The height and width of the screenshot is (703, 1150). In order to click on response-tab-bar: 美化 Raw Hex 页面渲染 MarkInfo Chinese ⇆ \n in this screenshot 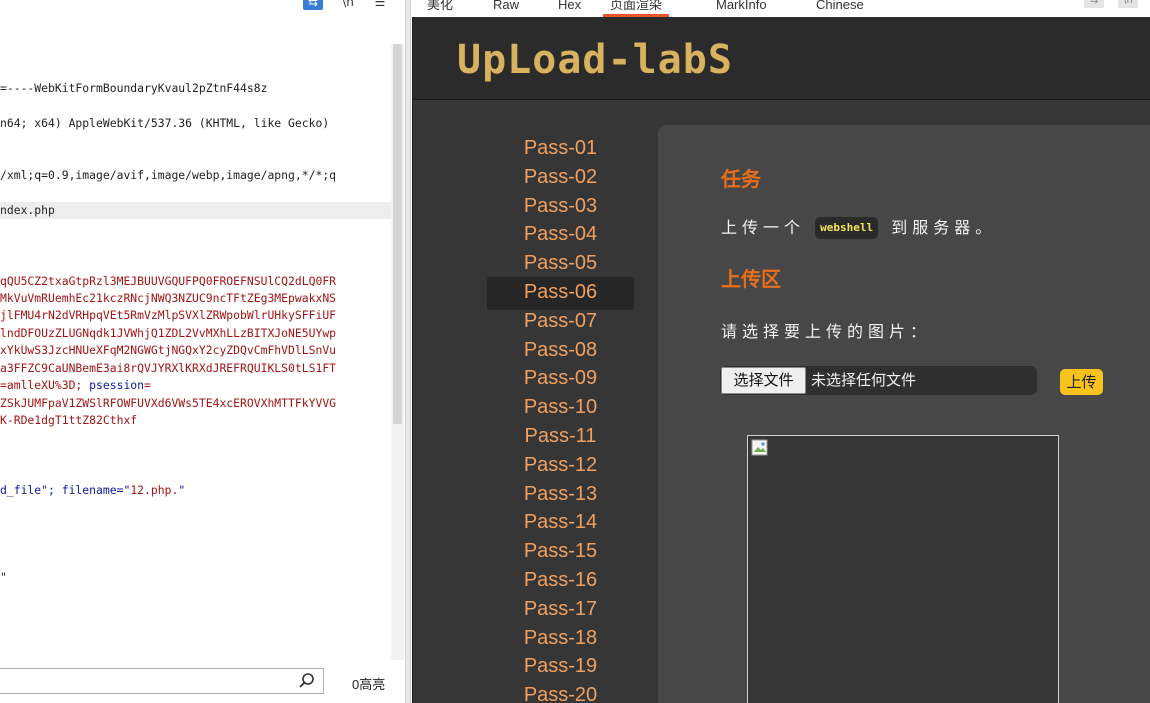, I will do `click(780, 8)`.